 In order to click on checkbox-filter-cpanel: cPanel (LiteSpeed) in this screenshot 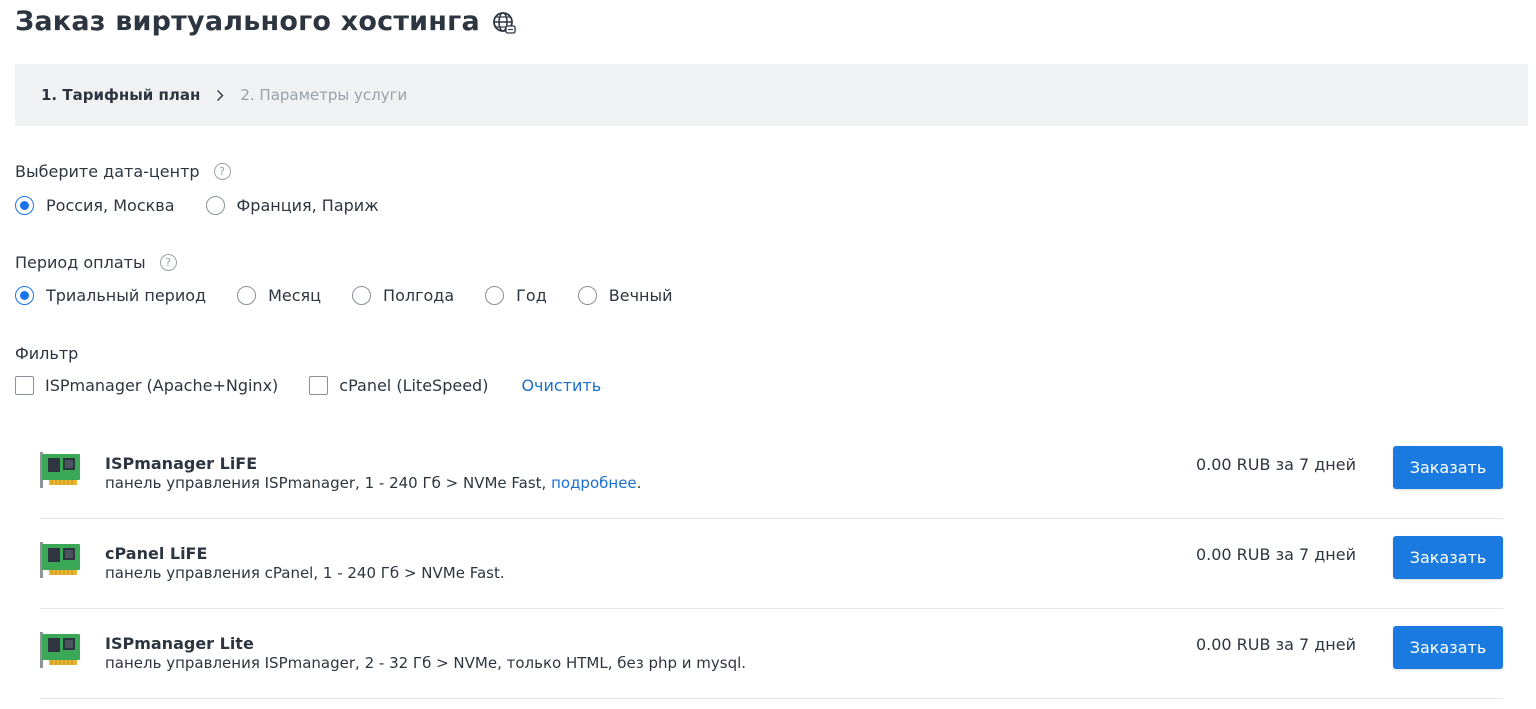, I will do `click(398, 385)`.